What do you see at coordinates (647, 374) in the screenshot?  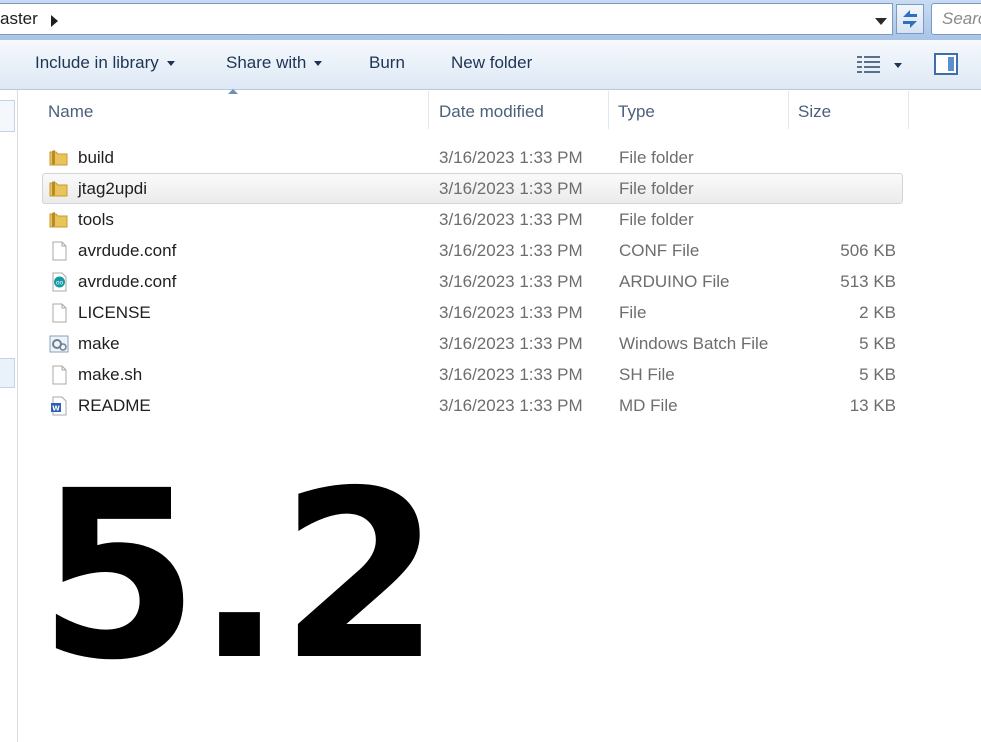 I see `file-type: SH File` at bounding box center [647, 374].